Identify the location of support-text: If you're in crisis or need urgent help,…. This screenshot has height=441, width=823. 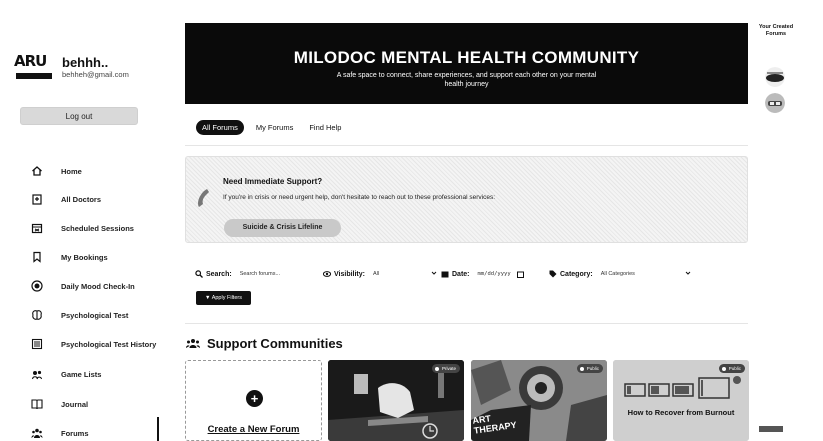
(359, 197).